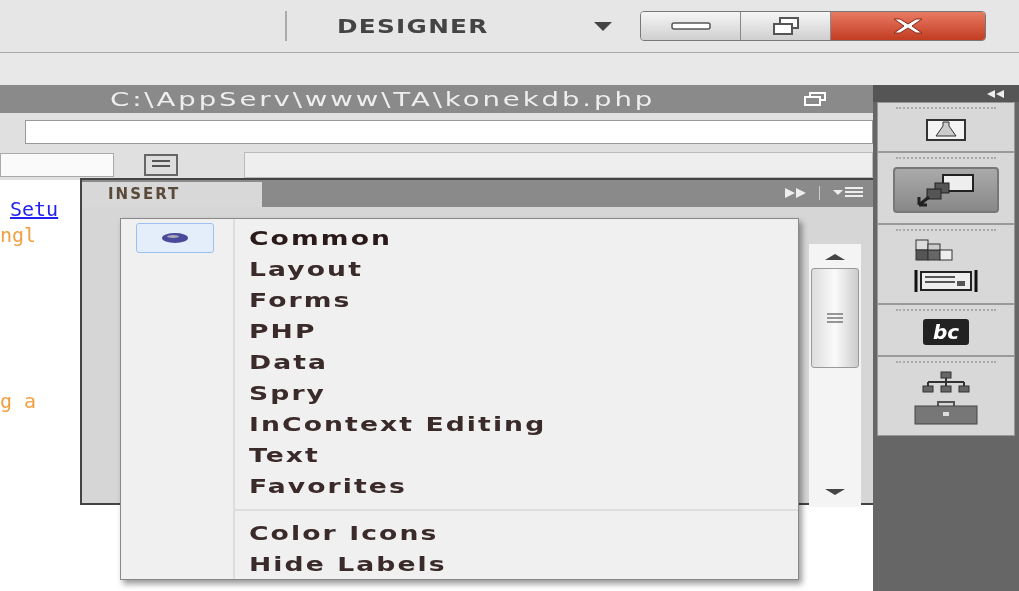 The width and height of the screenshot is (1019, 591). I want to click on menu-item: PHP, so click(283, 331).